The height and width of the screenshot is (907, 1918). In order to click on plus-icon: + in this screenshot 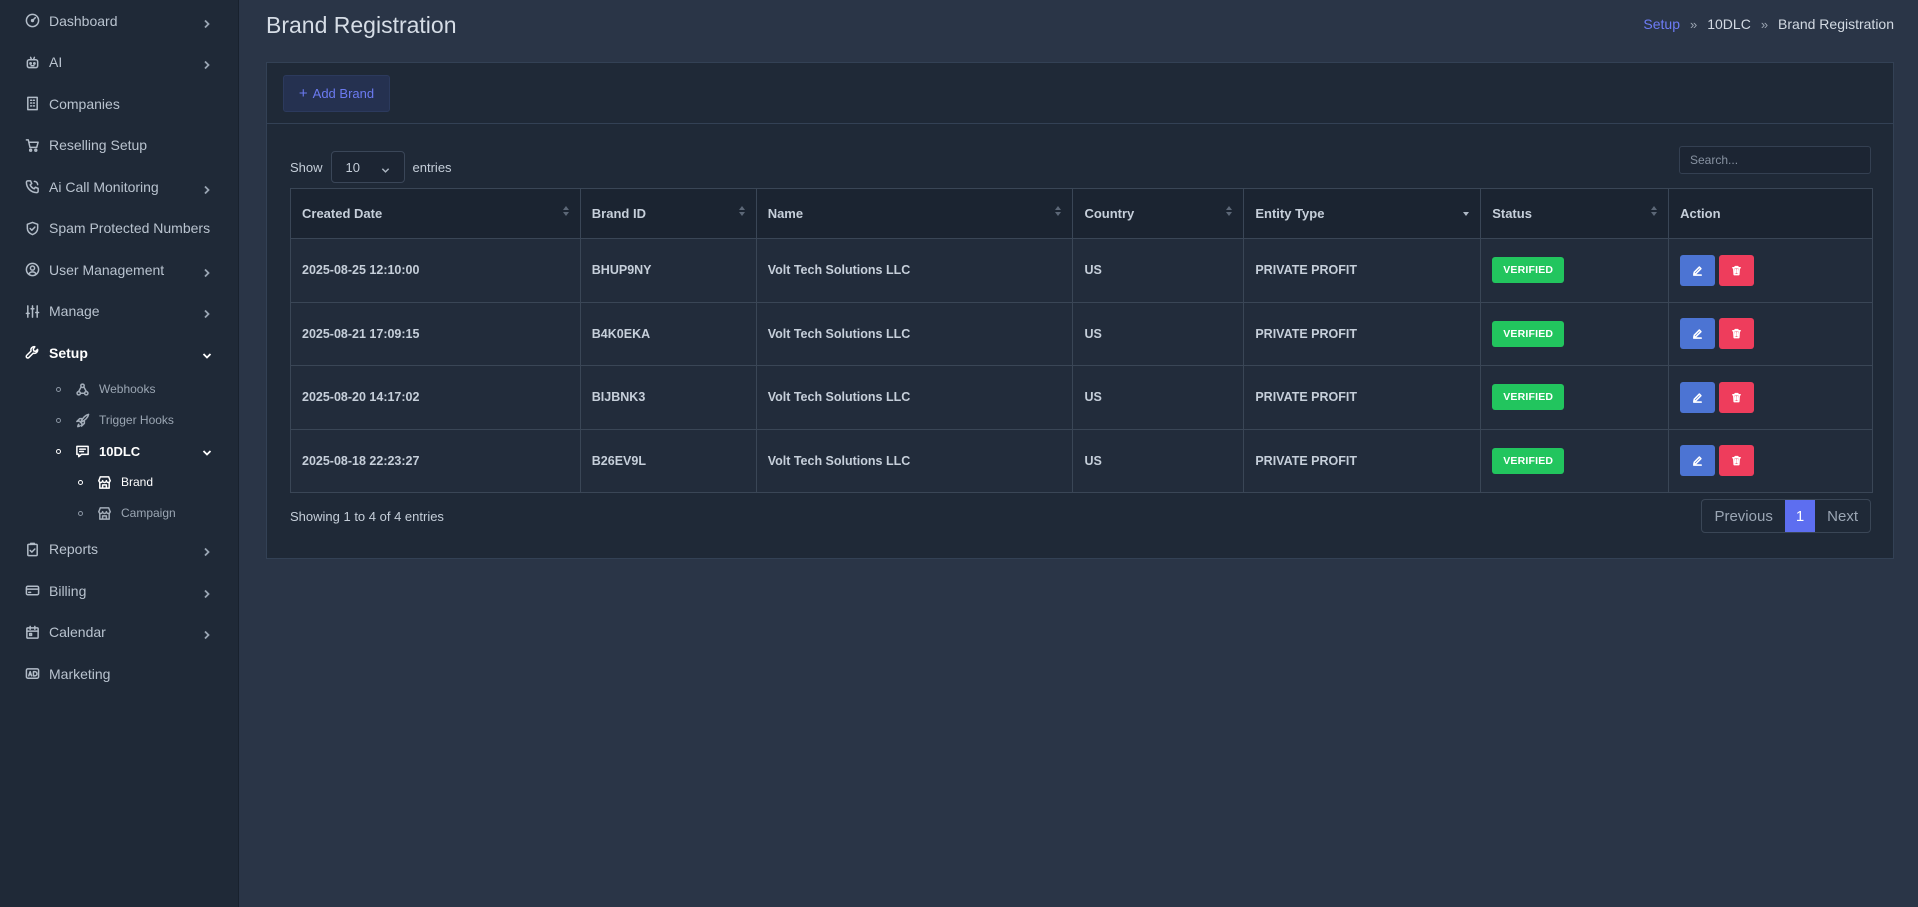, I will do `click(303, 93)`.